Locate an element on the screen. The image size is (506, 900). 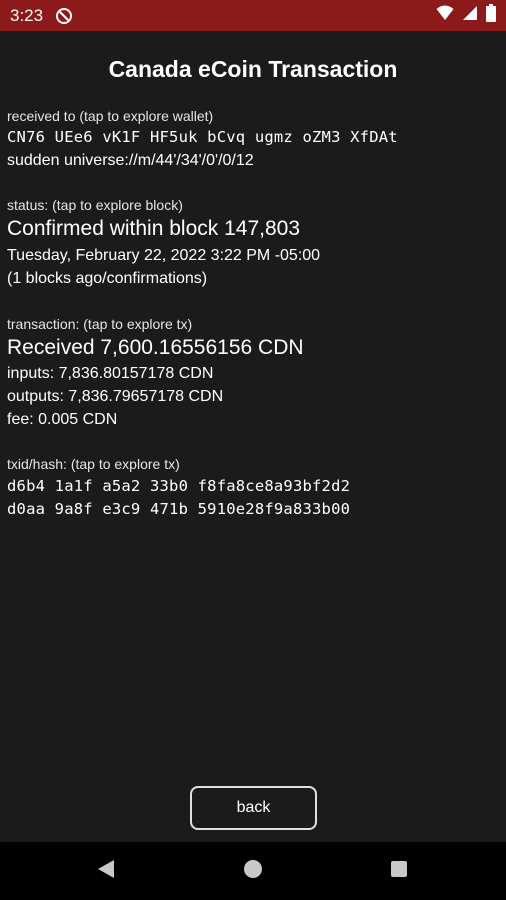
transaction-fee: fee: 0.005 CDN is located at coordinates (62, 419).